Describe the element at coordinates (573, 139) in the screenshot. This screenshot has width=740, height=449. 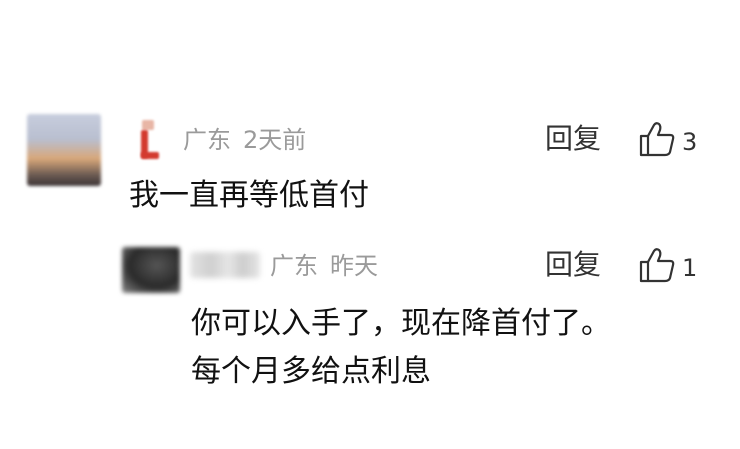
I see `comment-reply-button: 回复` at that location.